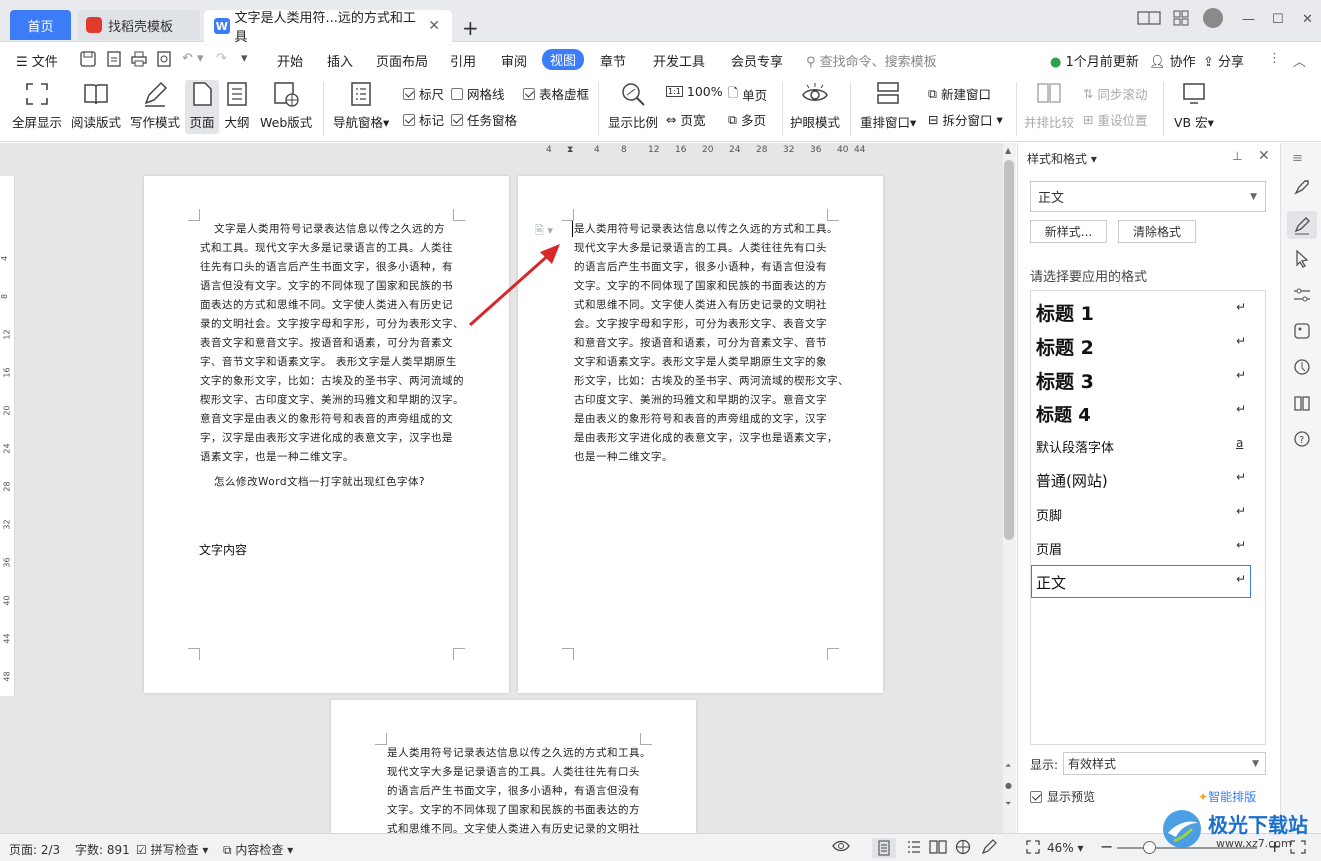  Describe the element at coordinates (1065, 380) in the screenshot. I see `style-heading-3: 标题 3` at that location.